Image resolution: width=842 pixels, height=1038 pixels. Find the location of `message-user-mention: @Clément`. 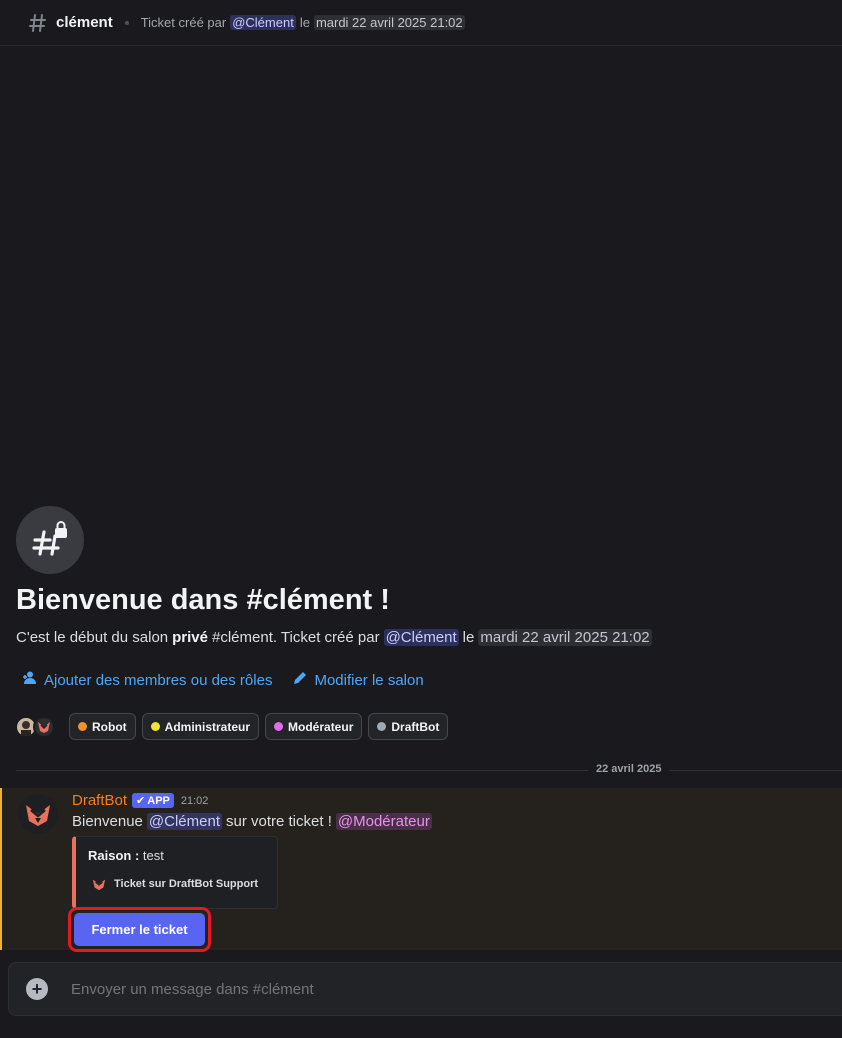

message-user-mention: @Clément is located at coordinates (184, 821).